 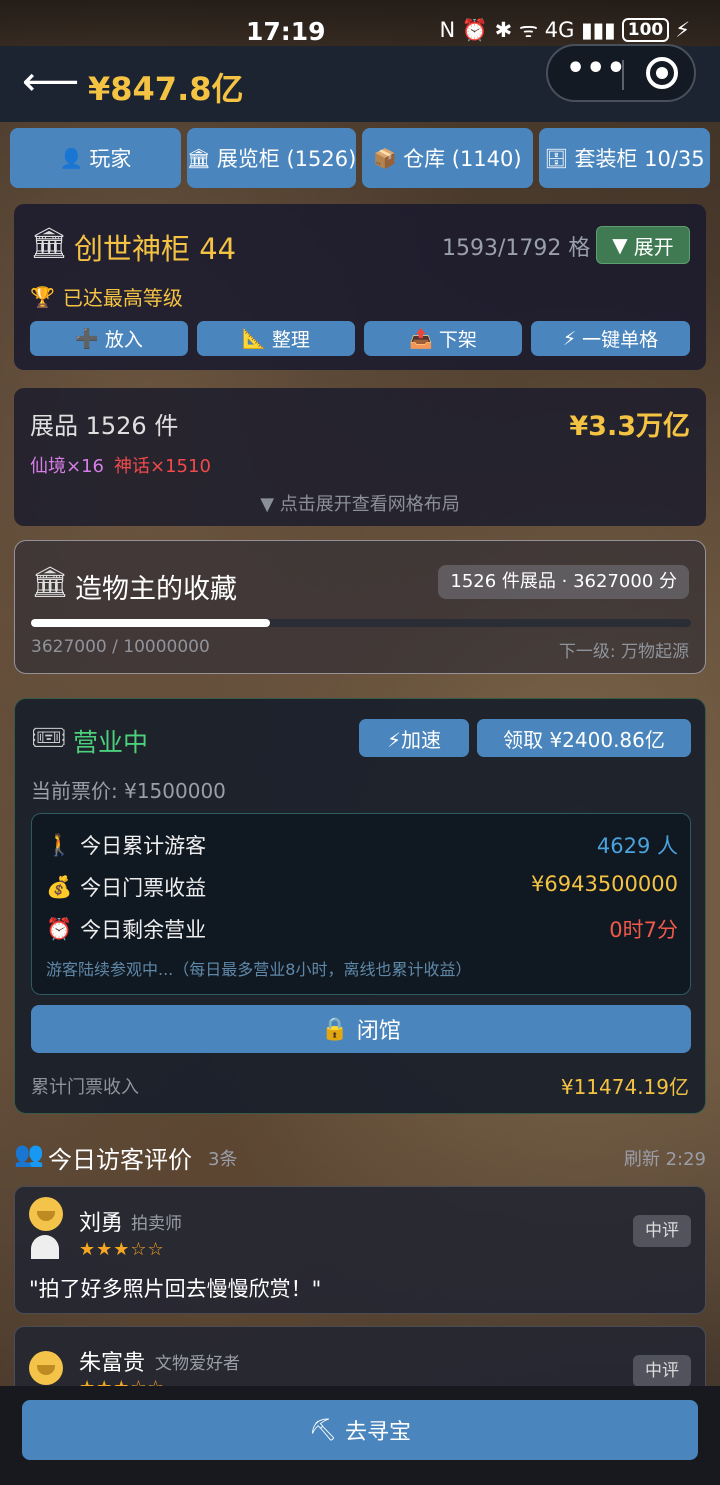 What do you see at coordinates (457, 340) in the screenshot?
I see `action-label: 下架` at bounding box center [457, 340].